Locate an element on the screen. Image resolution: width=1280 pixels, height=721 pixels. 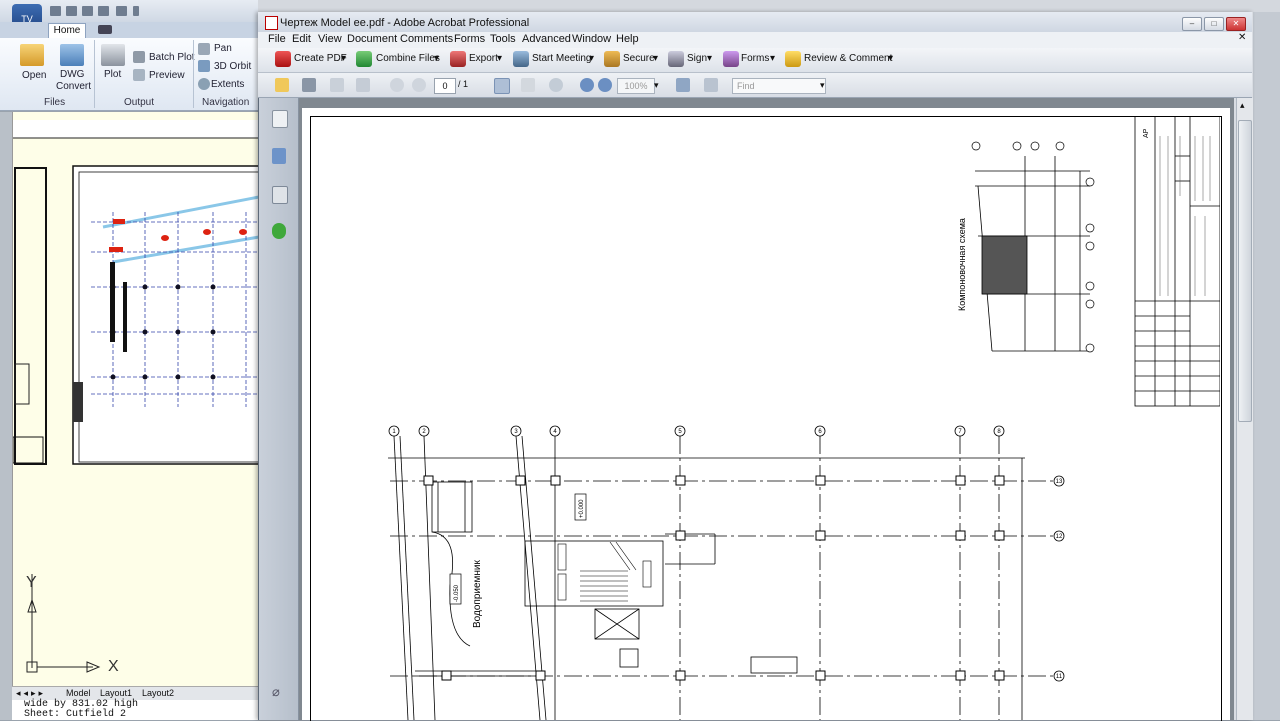
combine-files-icon is located at coordinates (364, 59).